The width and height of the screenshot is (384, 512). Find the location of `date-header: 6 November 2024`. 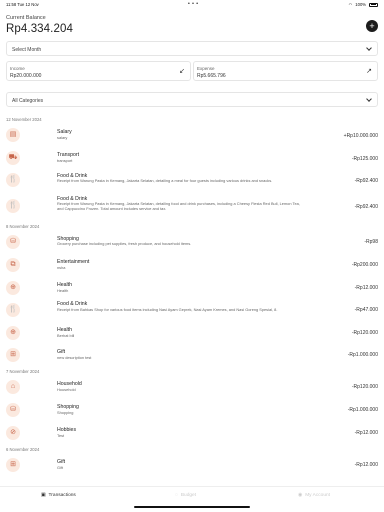

date-header: 6 November 2024 is located at coordinates (23, 449).